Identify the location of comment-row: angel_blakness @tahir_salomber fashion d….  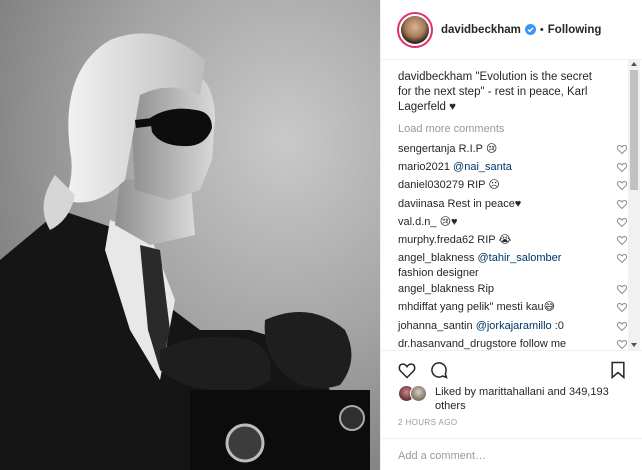
(512, 265).